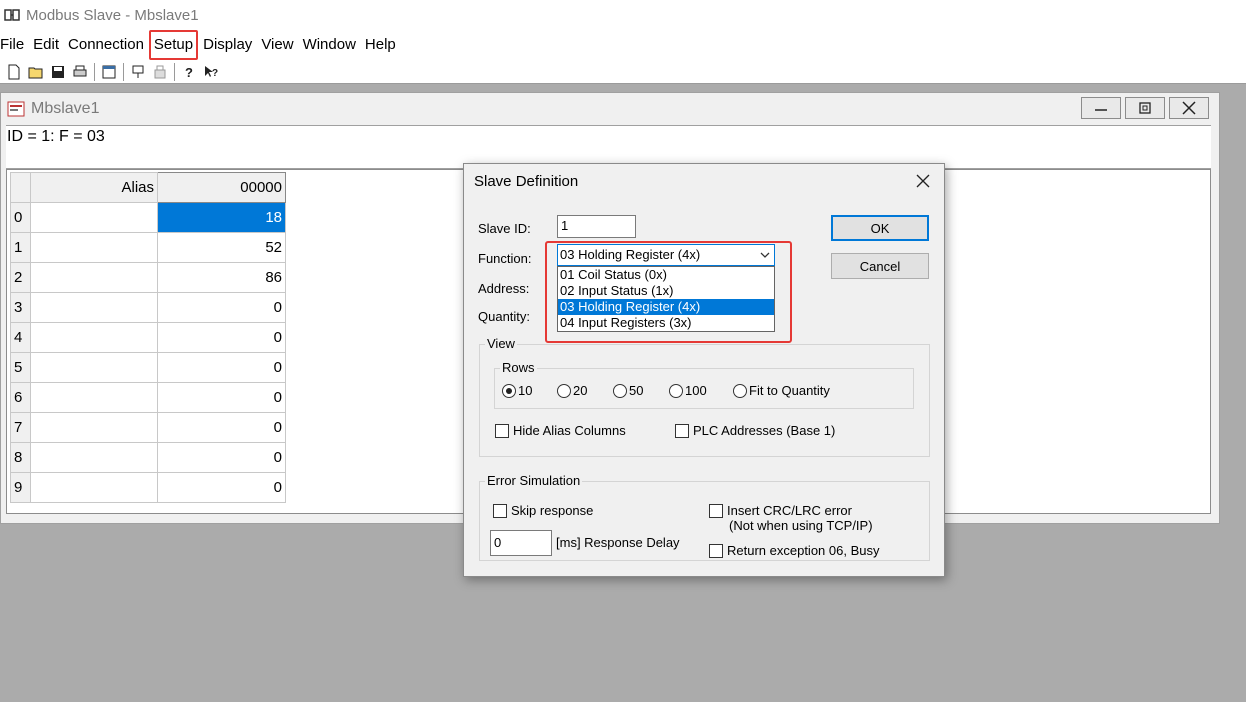 This screenshot has width=1246, height=702. What do you see at coordinates (688, 390) in the screenshot?
I see `rows-radio-100: 100` at bounding box center [688, 390].